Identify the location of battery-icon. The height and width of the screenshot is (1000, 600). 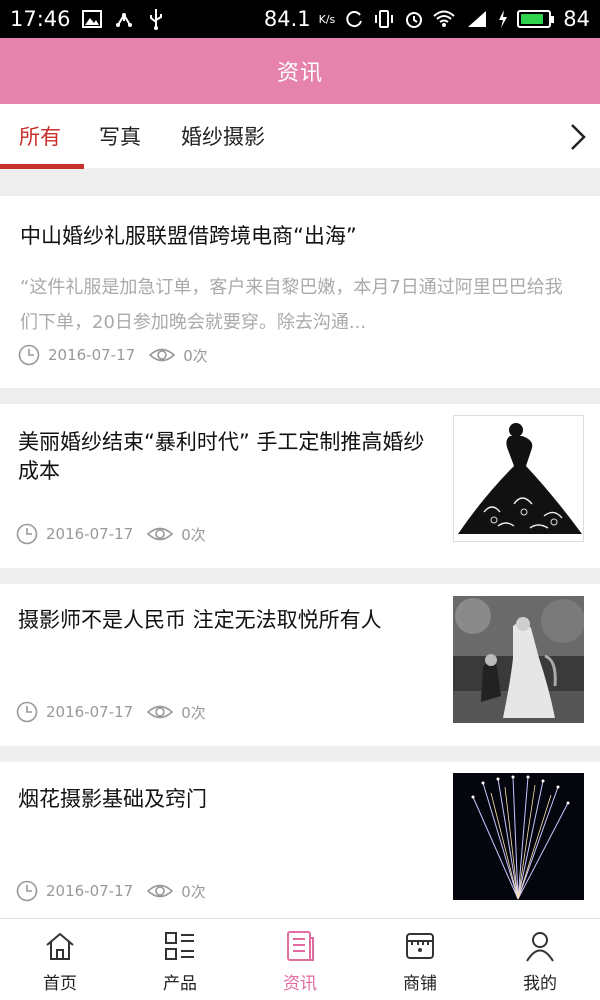
(536, 19).